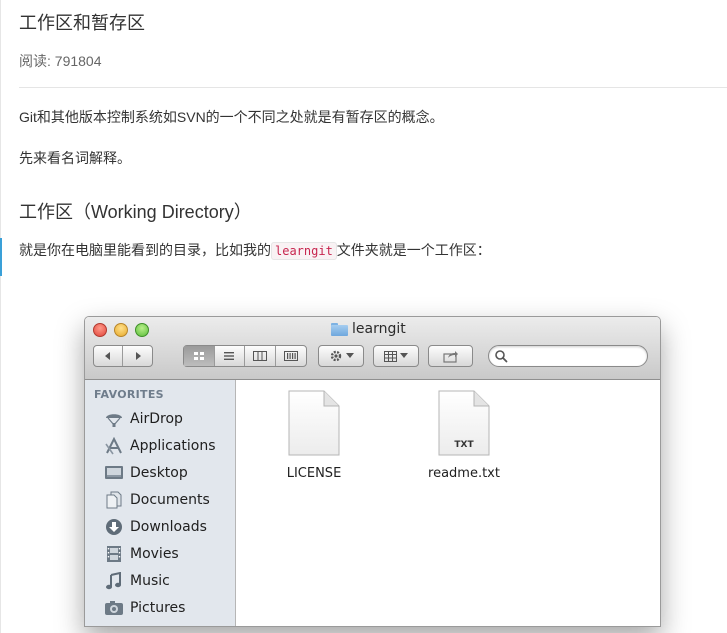 This screenshot has width=727, height=633. What do you see at coordinates (339, 329) in the screenshot?
I see `folder-icon` at bounding box center [339, 329].